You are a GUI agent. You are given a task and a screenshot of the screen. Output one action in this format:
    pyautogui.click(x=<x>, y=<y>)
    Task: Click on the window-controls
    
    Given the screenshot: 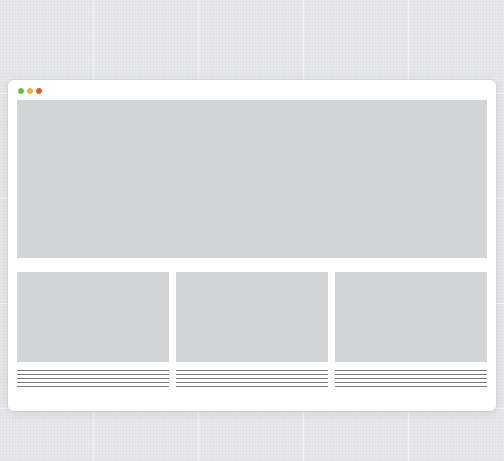 What is the action you would take?
    pyautogui.click(x=30, y=91)
    